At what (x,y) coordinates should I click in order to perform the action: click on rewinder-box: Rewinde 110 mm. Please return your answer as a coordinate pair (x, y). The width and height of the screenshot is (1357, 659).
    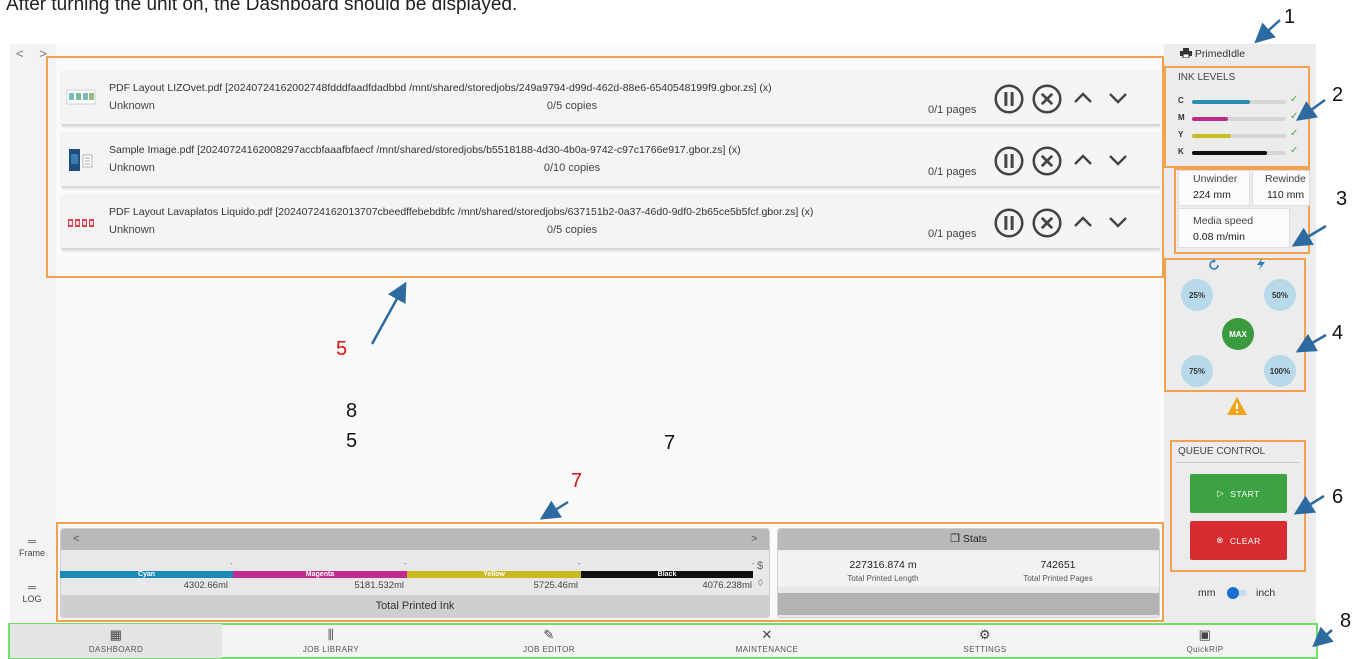
    Looking at the image, I should click on (1281, 188).